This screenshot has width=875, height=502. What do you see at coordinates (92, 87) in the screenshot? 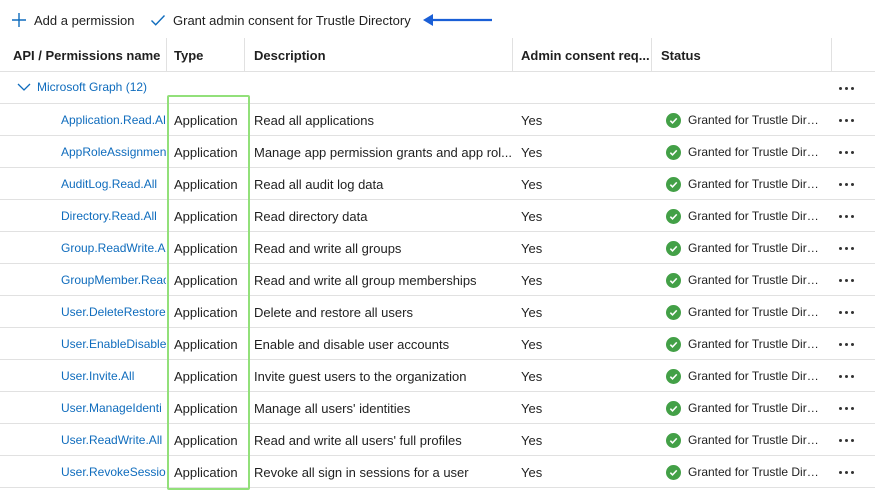
I see `group-label: Microsoft Graph (12)` at bounding box center [92, 87].